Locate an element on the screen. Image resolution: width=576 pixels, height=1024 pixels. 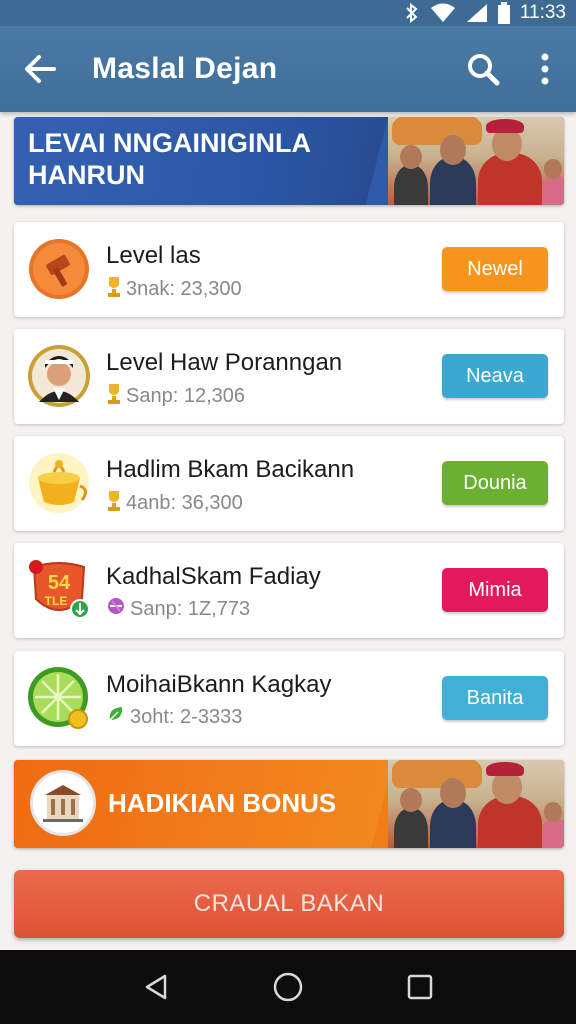
item-name: Hadlim Bkam Bacikann is located at coordinates (230, 469).